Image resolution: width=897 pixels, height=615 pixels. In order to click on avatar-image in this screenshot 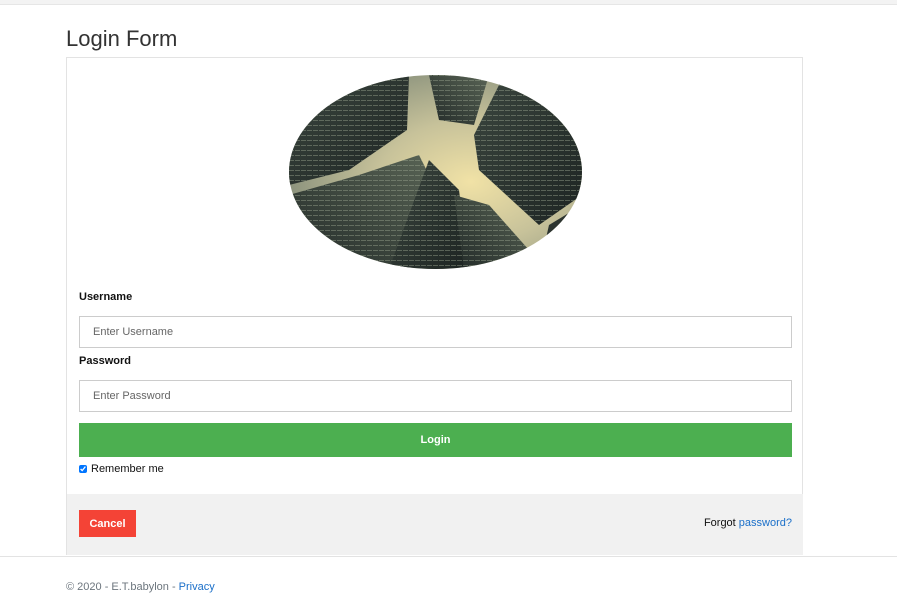, I will do `click(435, 172)`.